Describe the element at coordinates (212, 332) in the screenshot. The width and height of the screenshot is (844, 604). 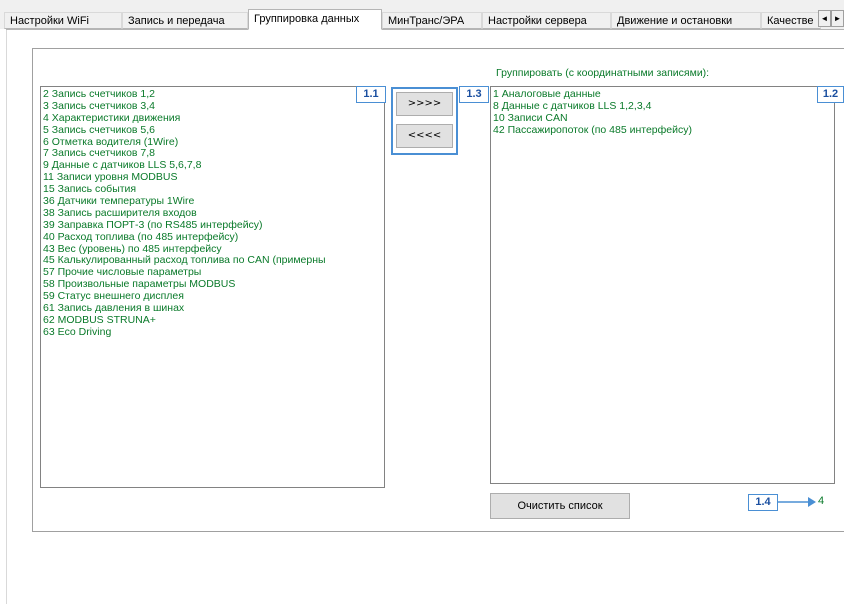
I see `list-item: 63 Eco Driving` at that location.